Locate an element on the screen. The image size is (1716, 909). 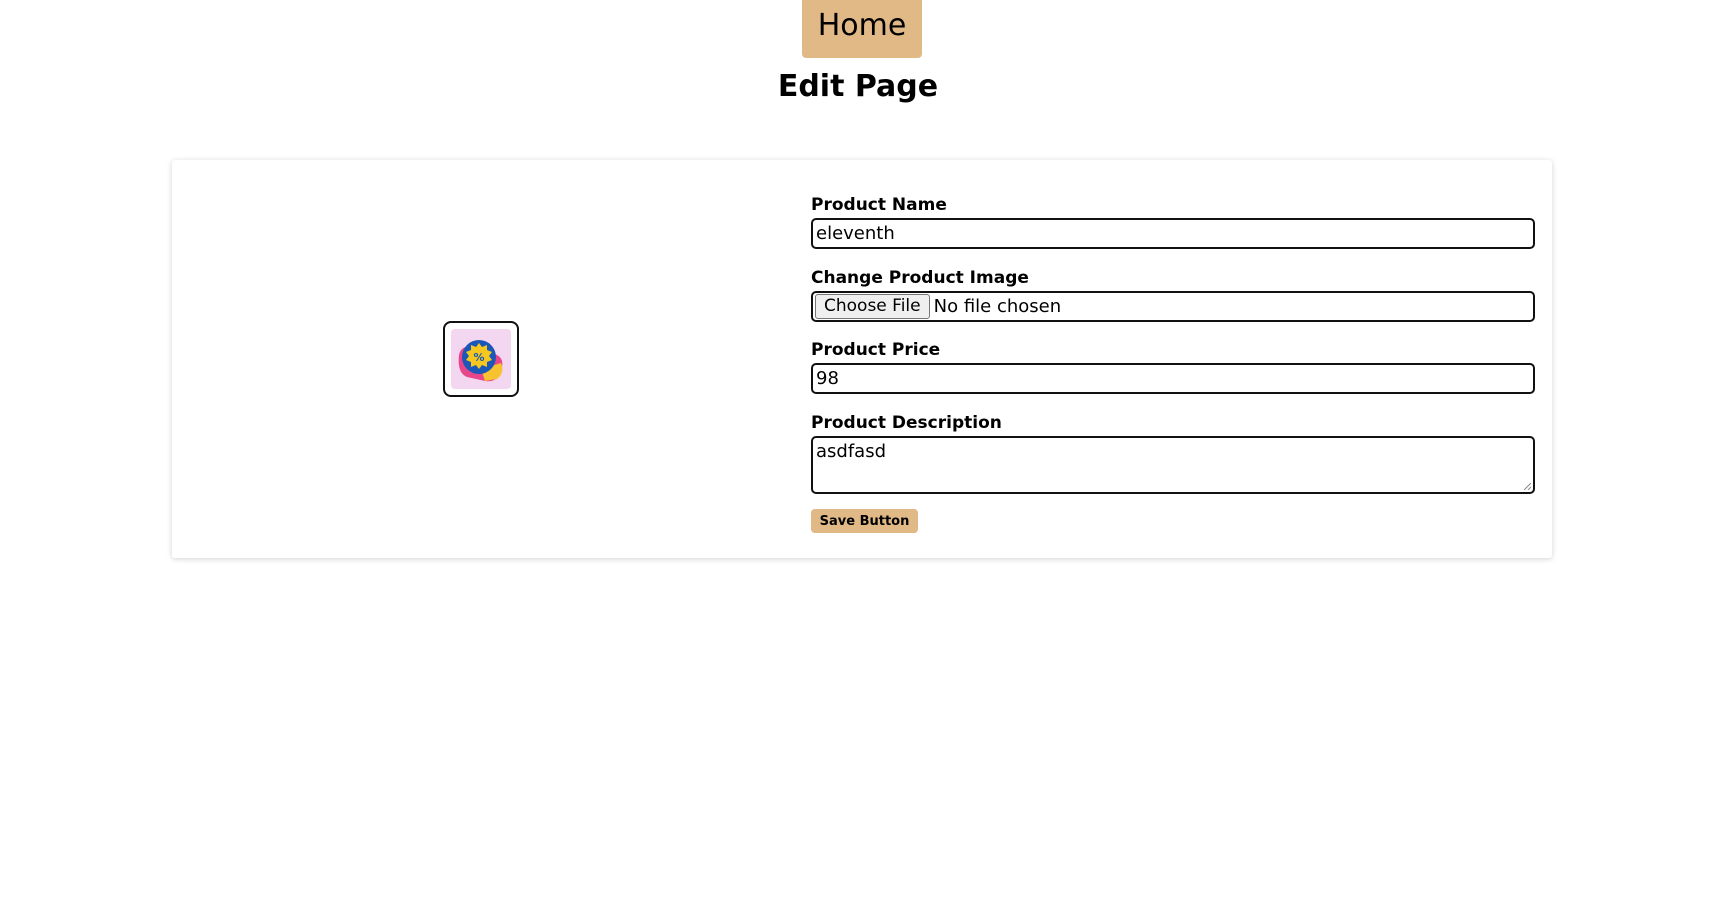
discount-tag-icon: % is located at coordinates (481, 359).